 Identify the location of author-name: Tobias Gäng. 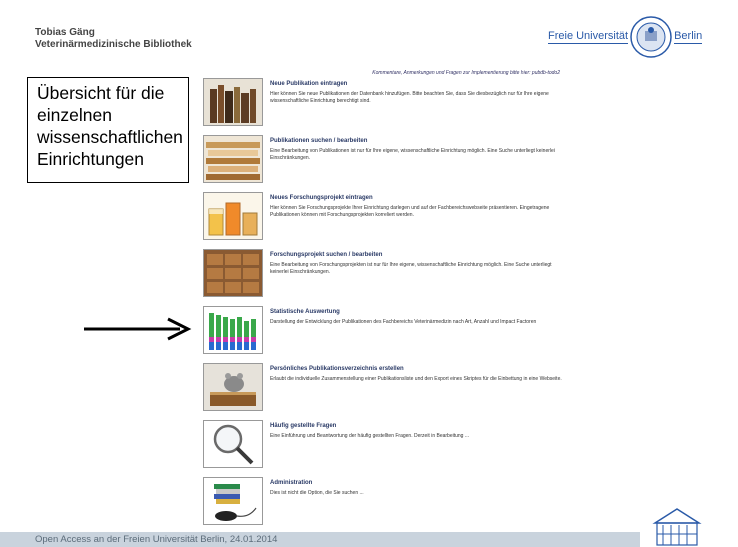
(65, 32).